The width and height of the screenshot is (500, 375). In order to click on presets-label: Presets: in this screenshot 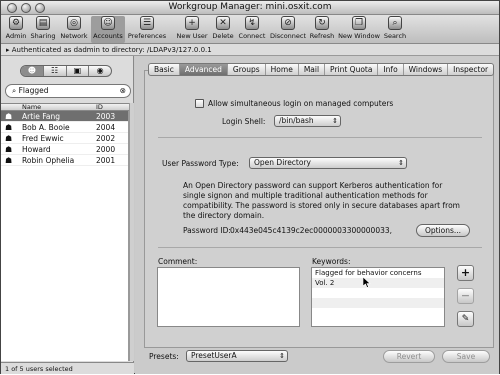, I will do `click(164, 356)`.